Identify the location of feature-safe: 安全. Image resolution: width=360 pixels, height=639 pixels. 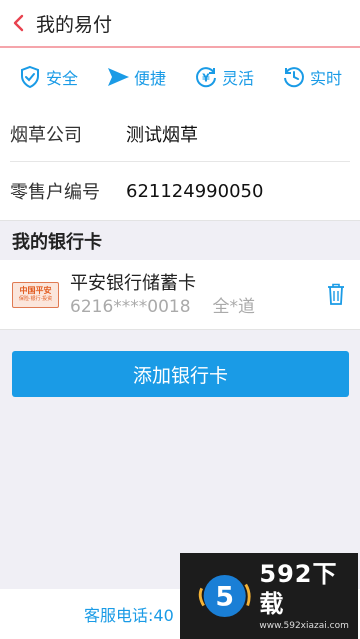
(48, 77).